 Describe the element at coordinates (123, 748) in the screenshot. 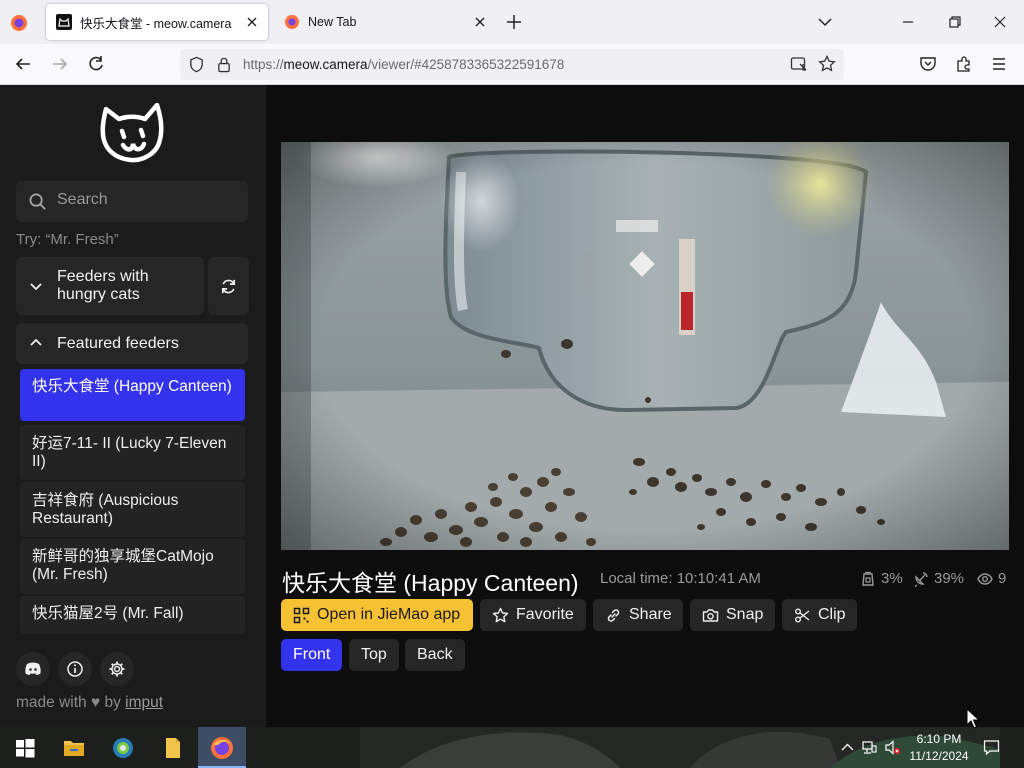

I see `browser-globe-icon` at that location.